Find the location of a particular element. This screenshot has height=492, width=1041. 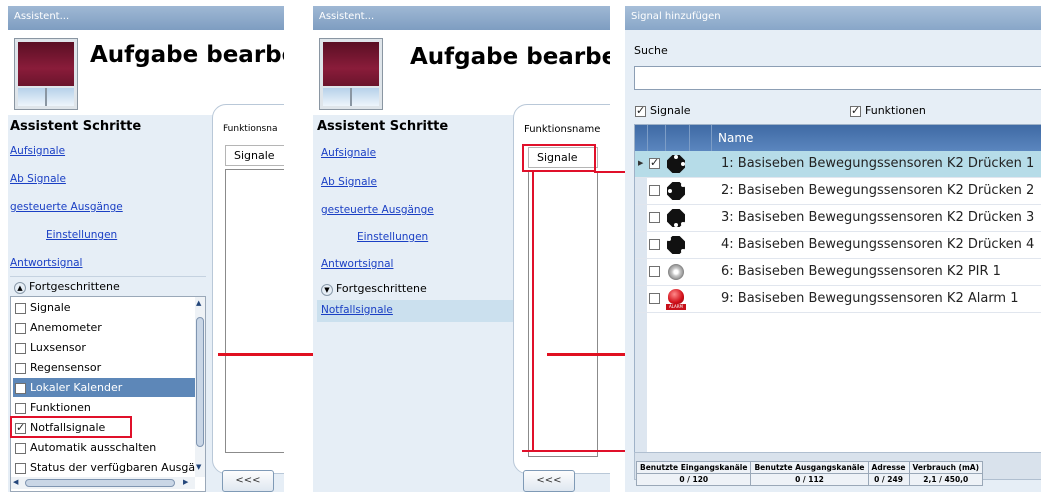

step-link-notfallsignale: Notfallsignale is located at coordinates (357, 310).